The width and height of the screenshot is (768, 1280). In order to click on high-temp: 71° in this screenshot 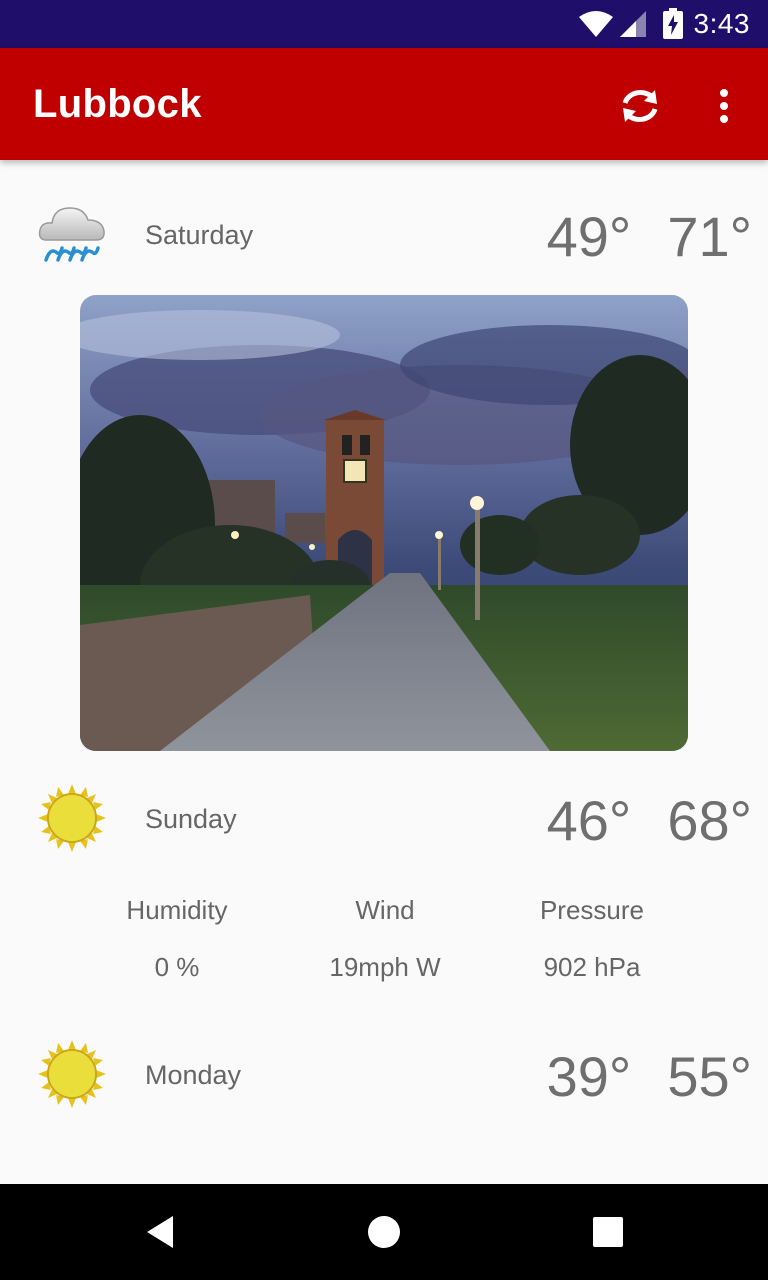, I will do `click(709, 236)`.